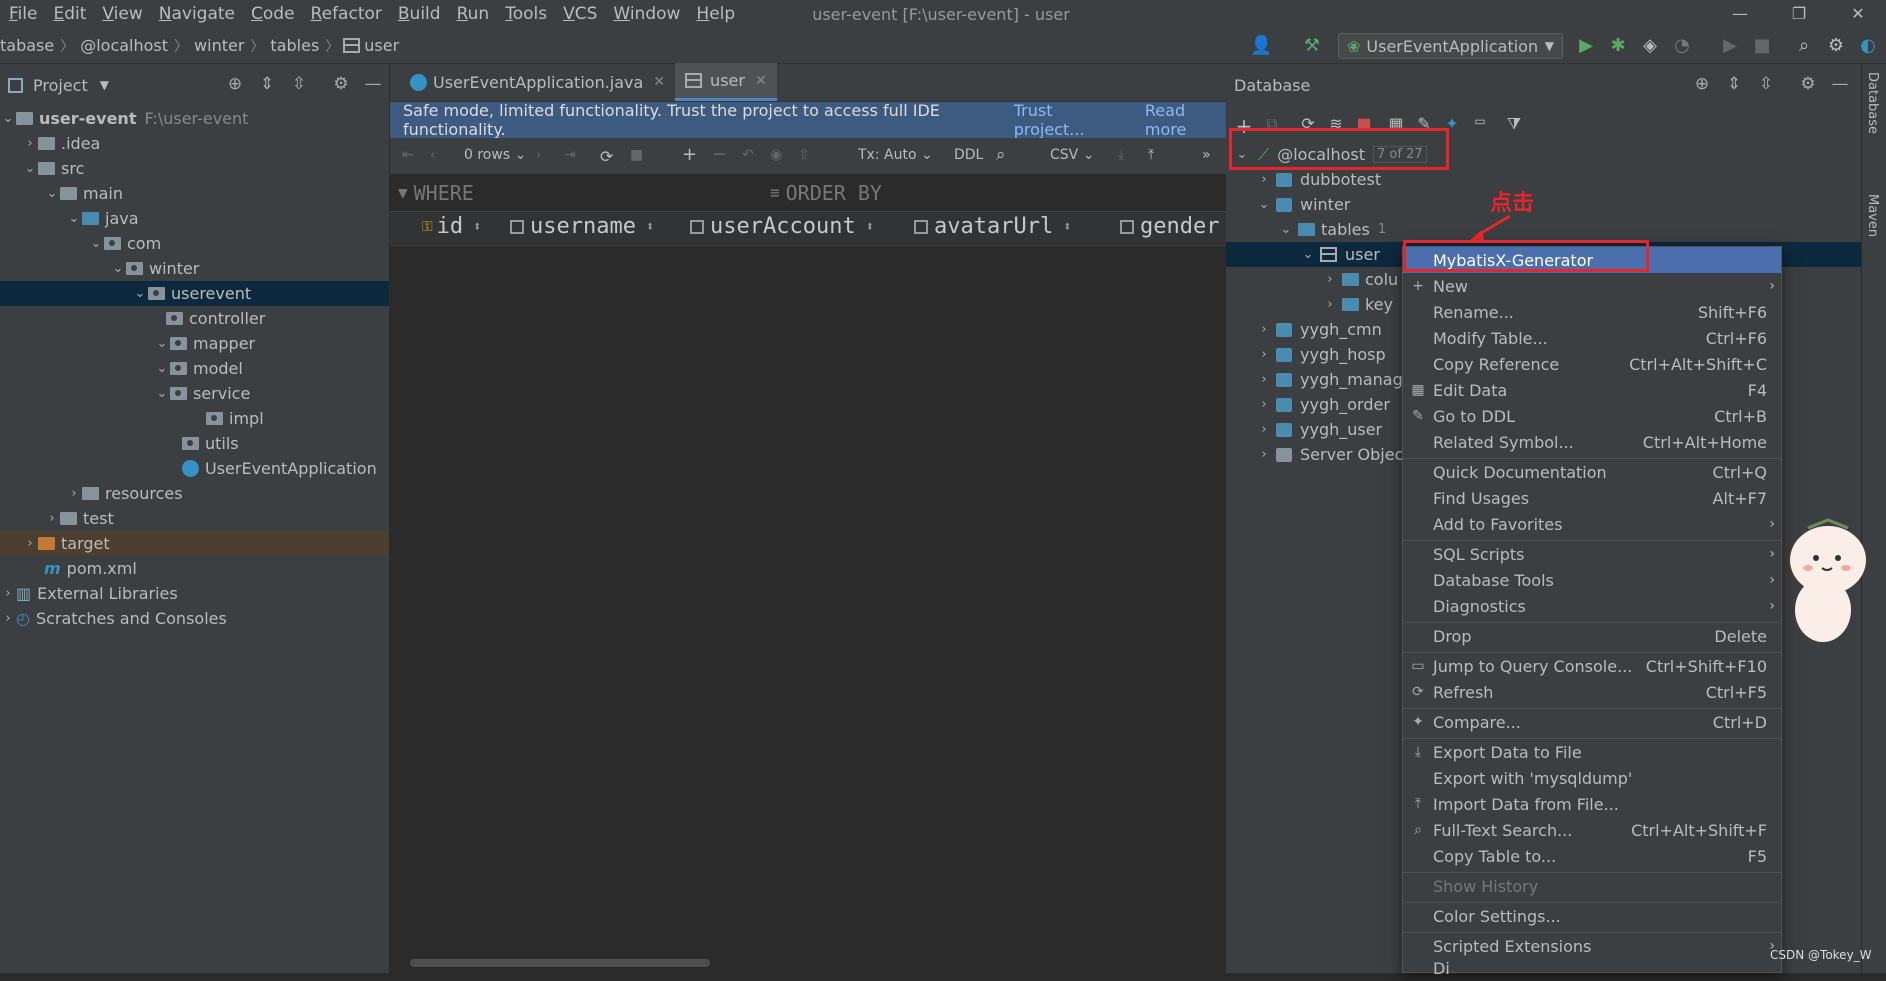  Describe the element at coordinates (584, 193) in the screenshot. I see `where-filter-input: ▼ WHERE` at that location.